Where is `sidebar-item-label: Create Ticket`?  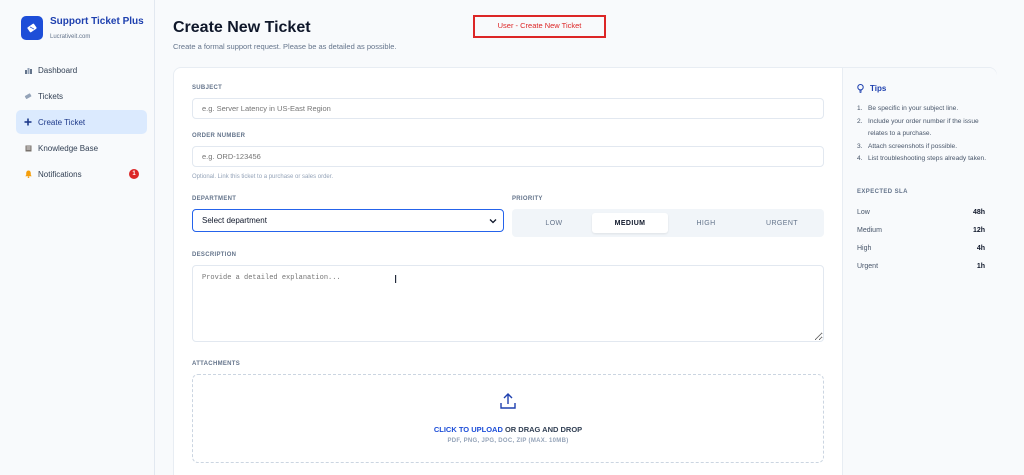
sidebar-item-label: Create Ticket is located at coordinates (62, 122).